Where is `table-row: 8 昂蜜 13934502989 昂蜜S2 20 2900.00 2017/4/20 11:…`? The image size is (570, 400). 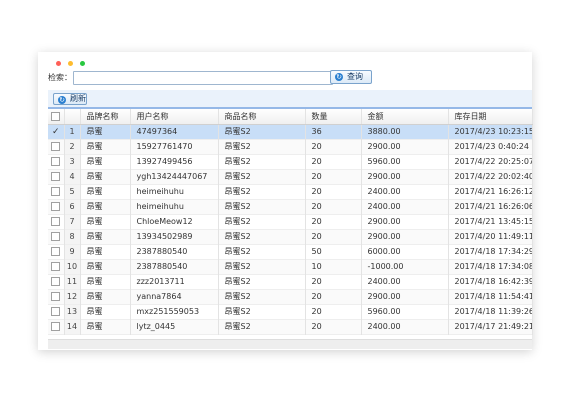
table-row: 8 昂蜜 13934502989 昂蜜S2 20 2900.00 2017/4/20 11:… is located at coordinates (290, 236).